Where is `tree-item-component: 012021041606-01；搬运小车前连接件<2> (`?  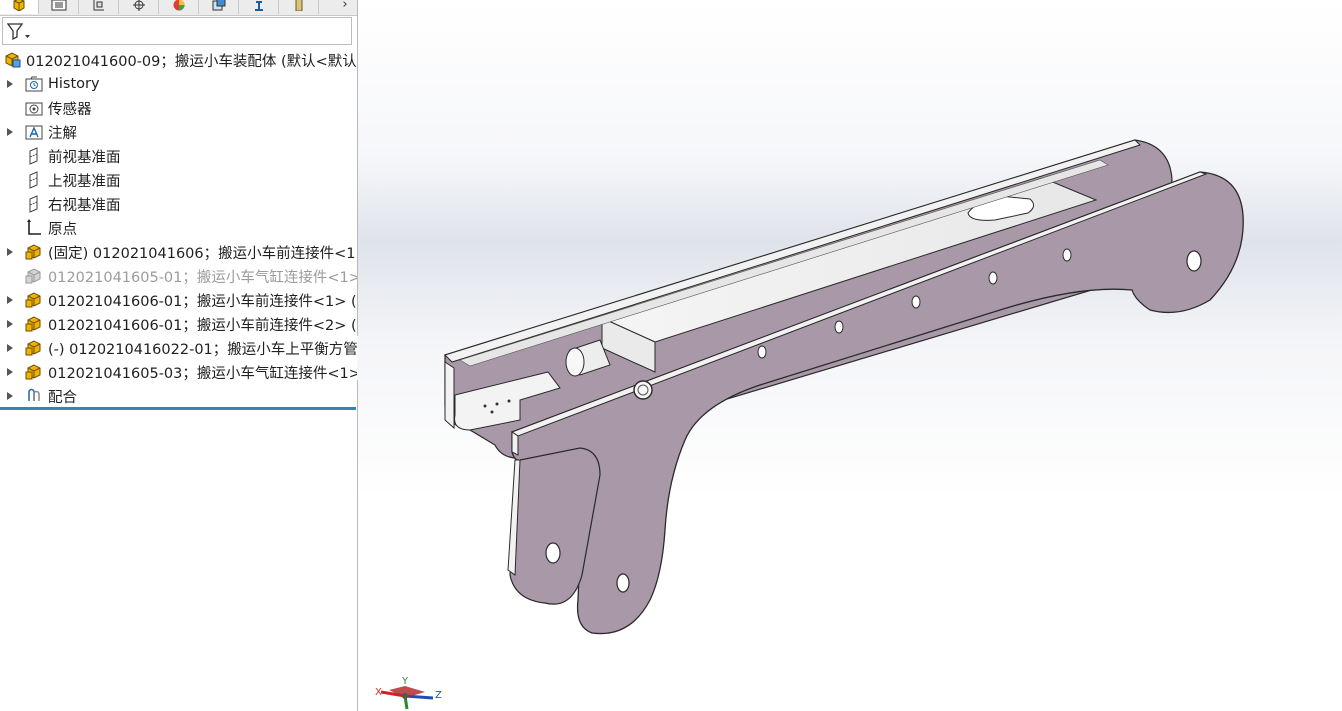
tree-item-component: 012021041606-01；搬运小车前连接件<2> ( is located at coordinates (178, 324).